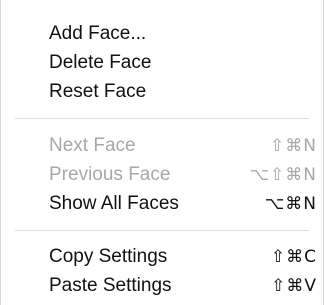 The image size is (324, 305). Describe the element at coordinates (290, 204) in the screenshot. I see `keyboard-shortcut: ⌥⌘N` at that location.